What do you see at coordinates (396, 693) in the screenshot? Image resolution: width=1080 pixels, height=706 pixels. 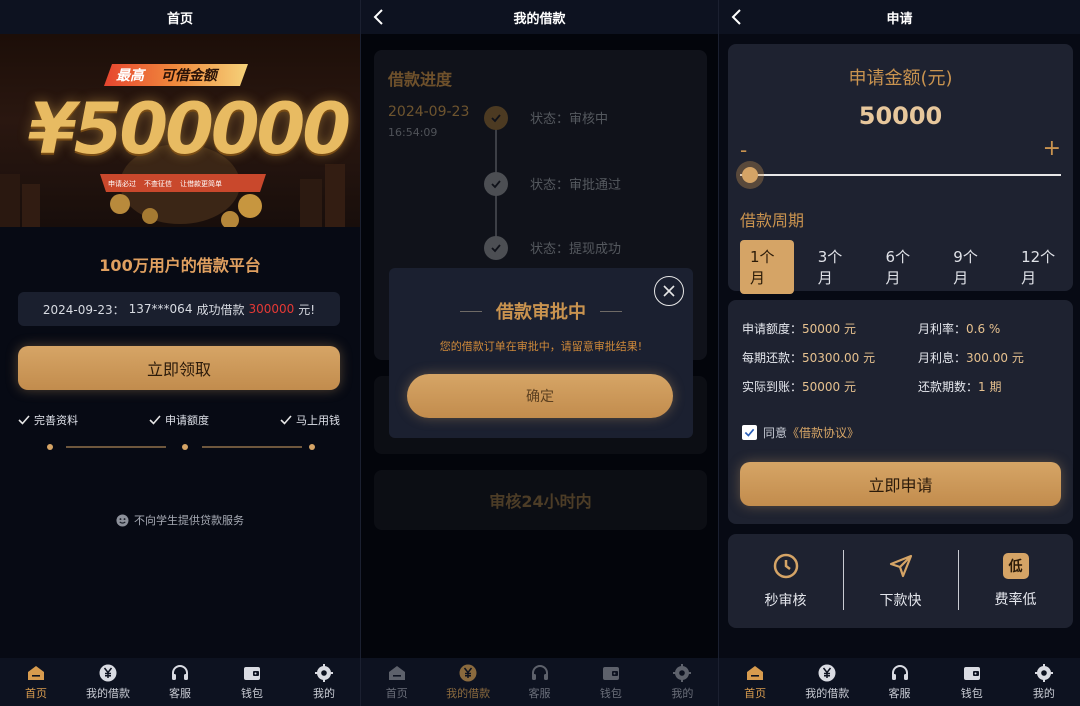 I see `tab-label: 首页` at bounding box center [396, 693].